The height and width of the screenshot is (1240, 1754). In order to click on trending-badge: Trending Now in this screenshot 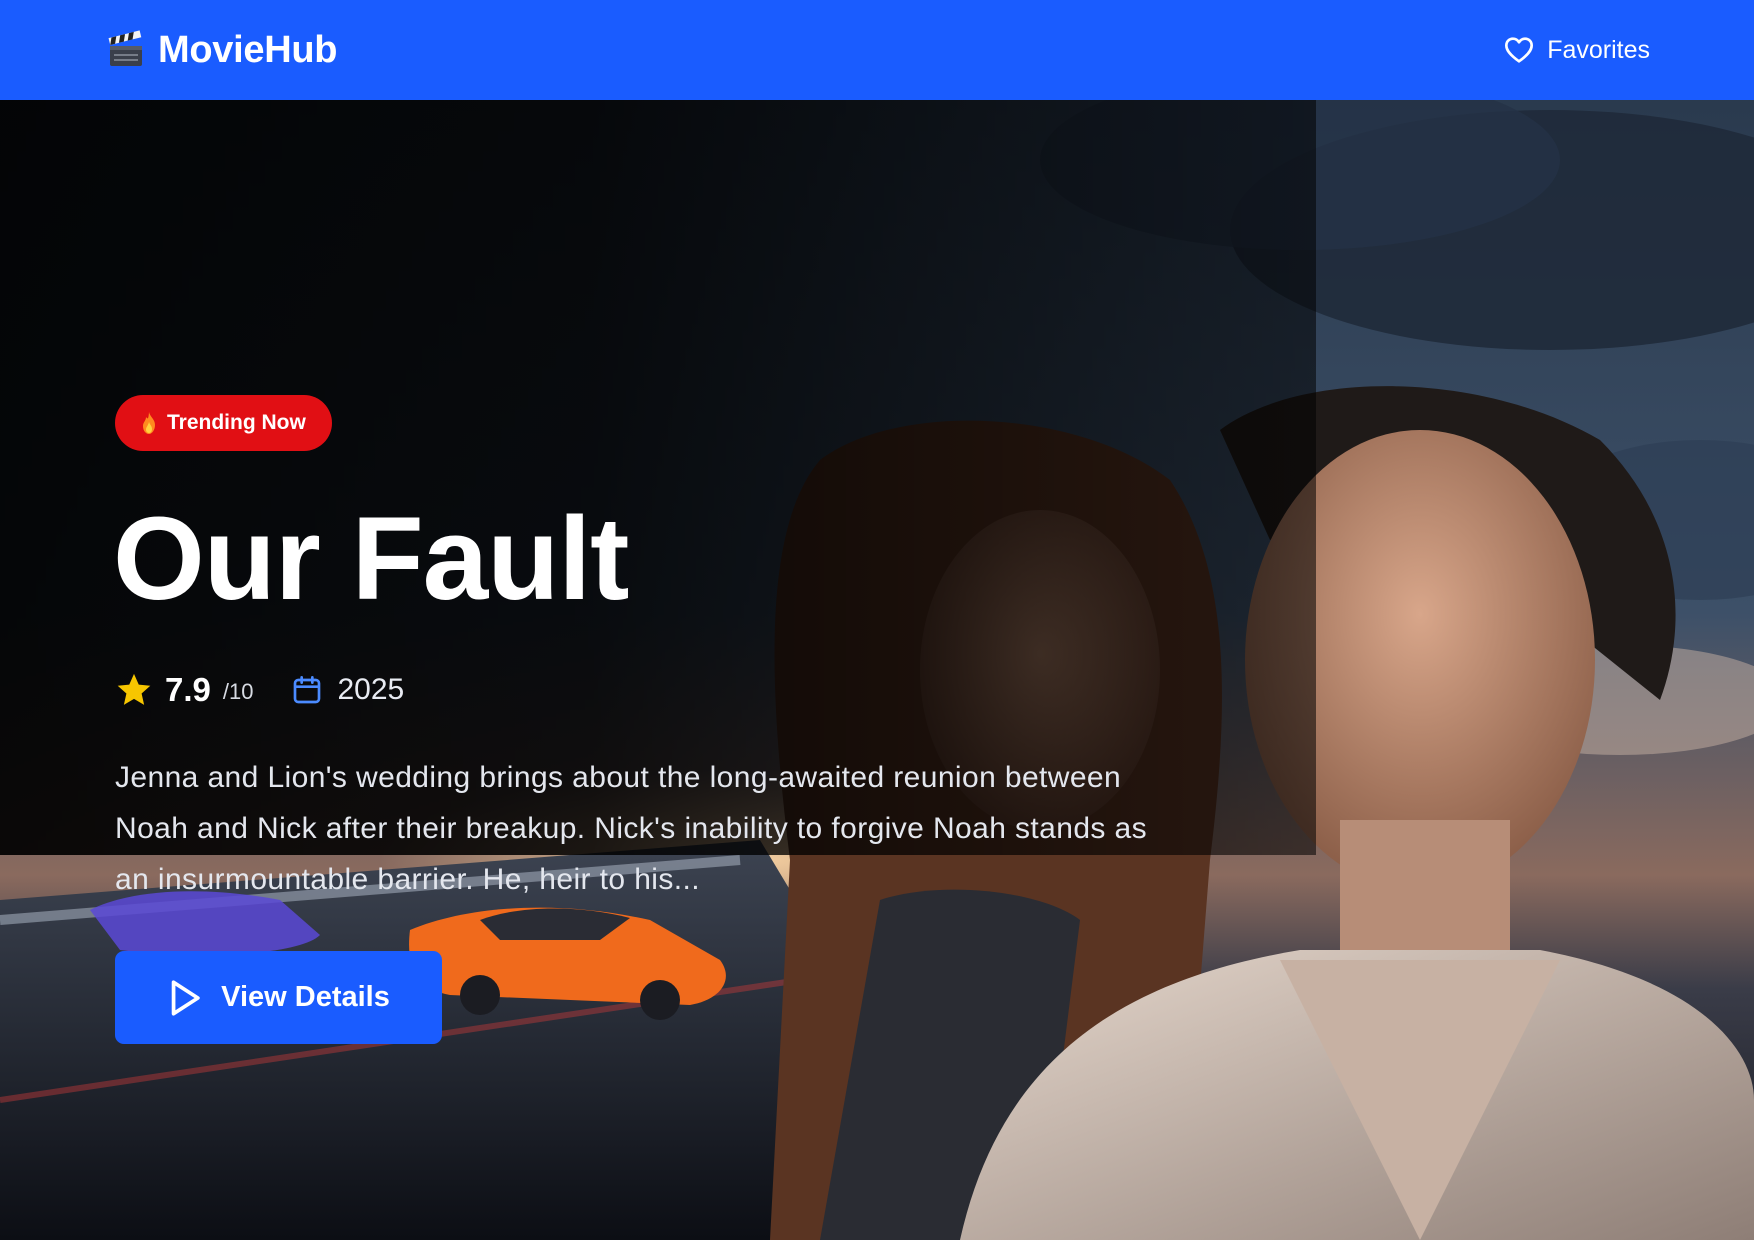, I will do `click(223, 423)`.